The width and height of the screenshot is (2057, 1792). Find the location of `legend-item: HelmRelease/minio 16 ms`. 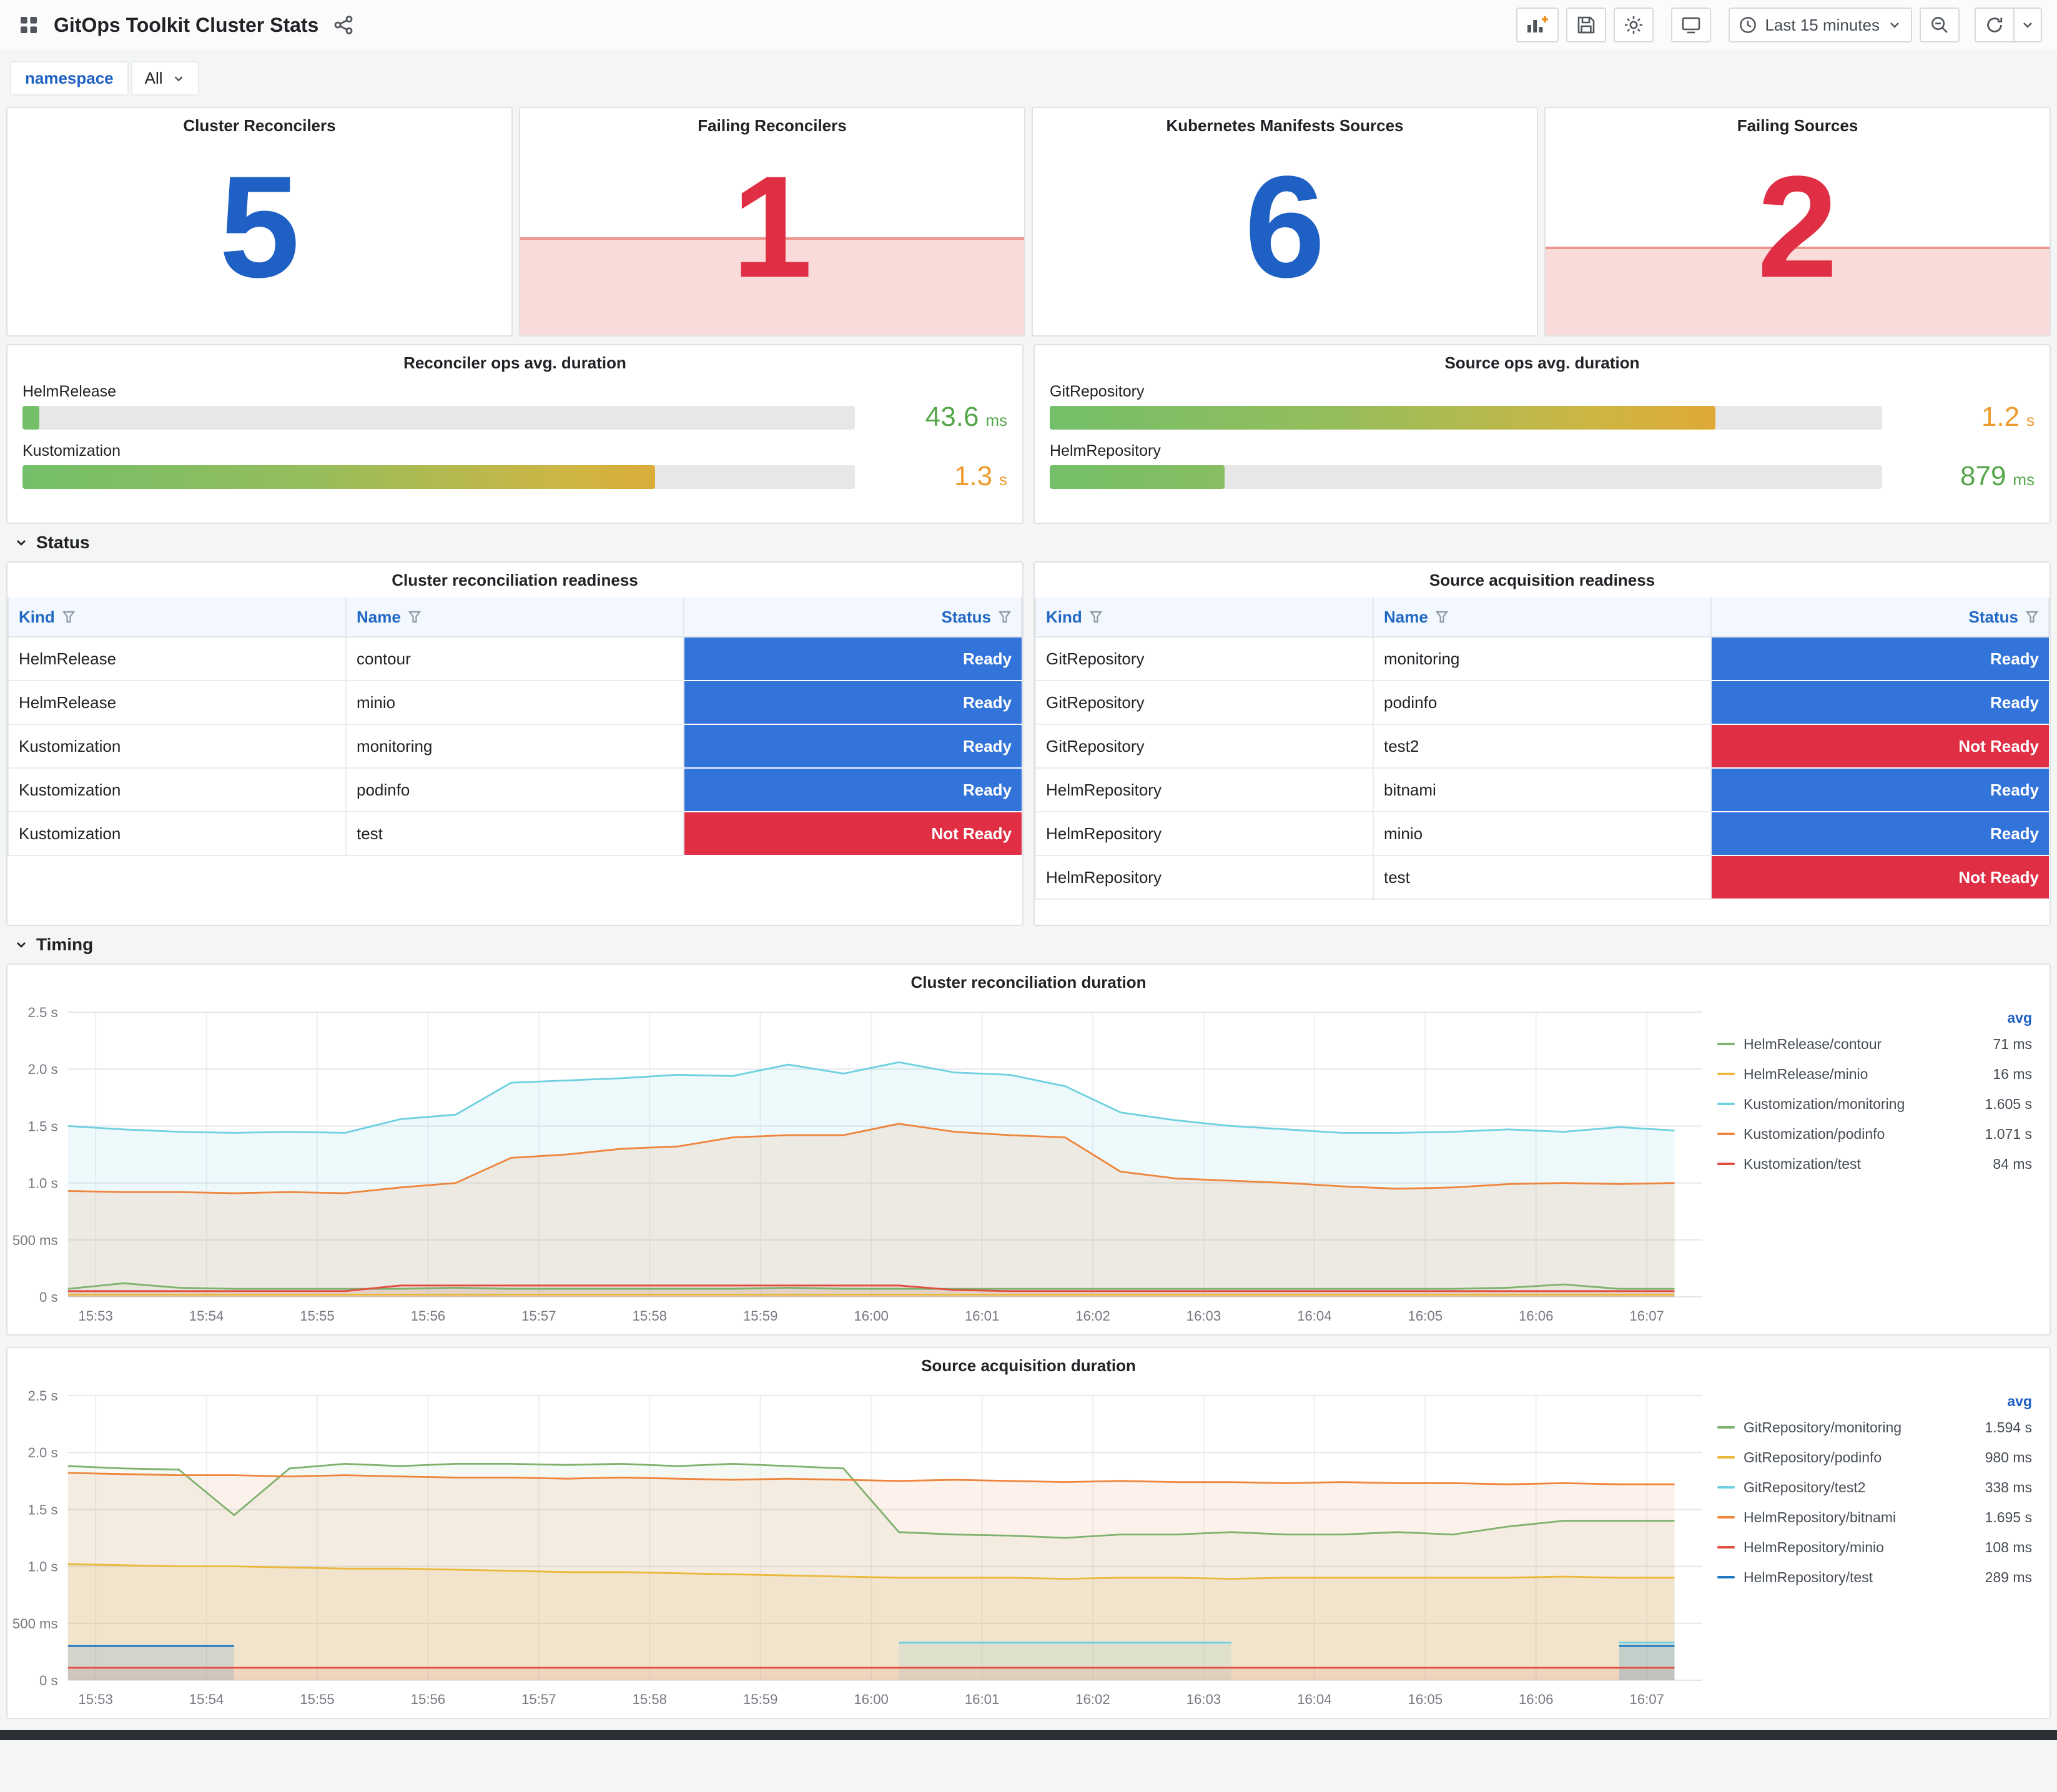

legend-item: HelmRelease/minio 16 ms is located at coordinates (1874, 1074).